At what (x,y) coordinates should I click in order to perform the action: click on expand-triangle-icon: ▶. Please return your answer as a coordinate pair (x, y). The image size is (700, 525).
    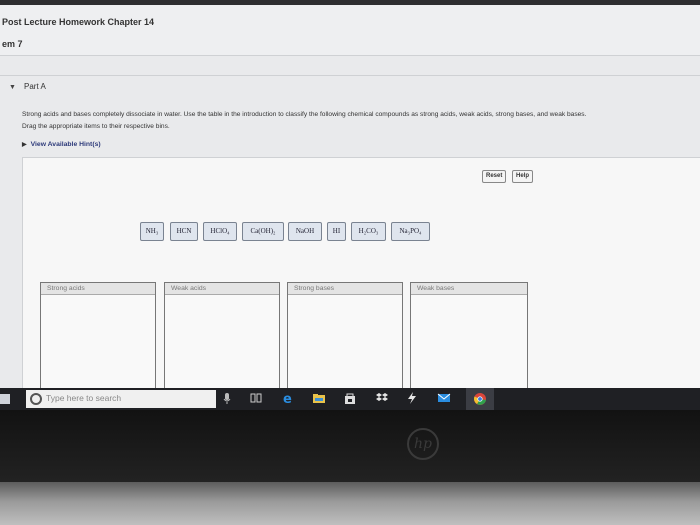
    Looking at the image, I should click on (24, 145).